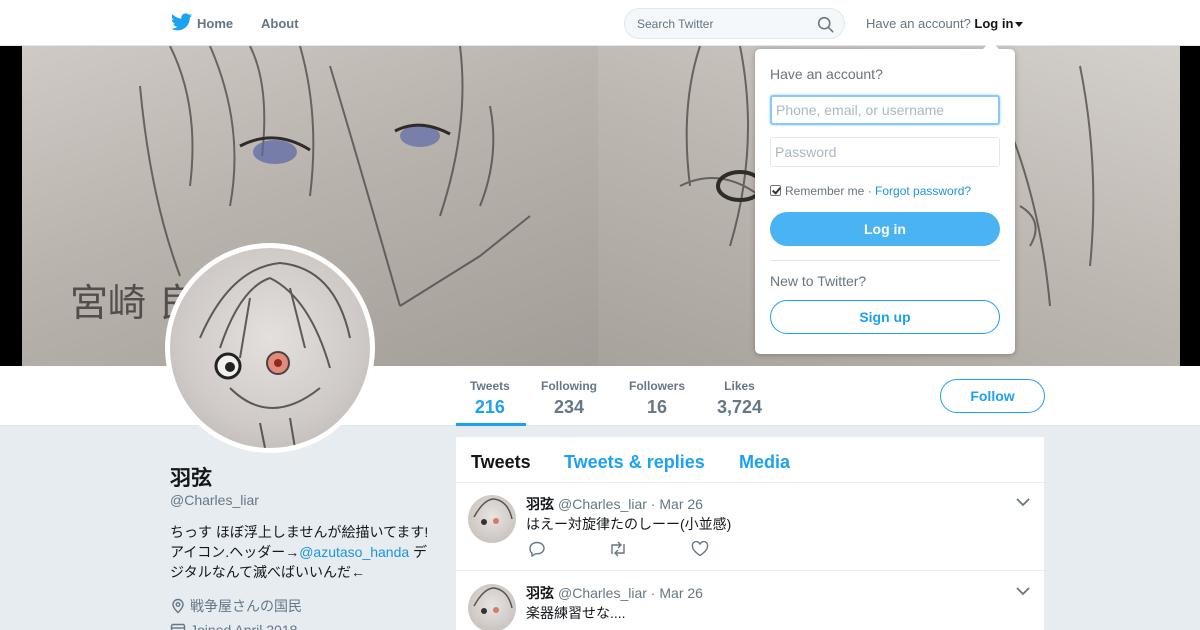 This screenshot has width=1200, height=630. I want to click on forgot-password-link: Forgot password?, so click(923, 191).